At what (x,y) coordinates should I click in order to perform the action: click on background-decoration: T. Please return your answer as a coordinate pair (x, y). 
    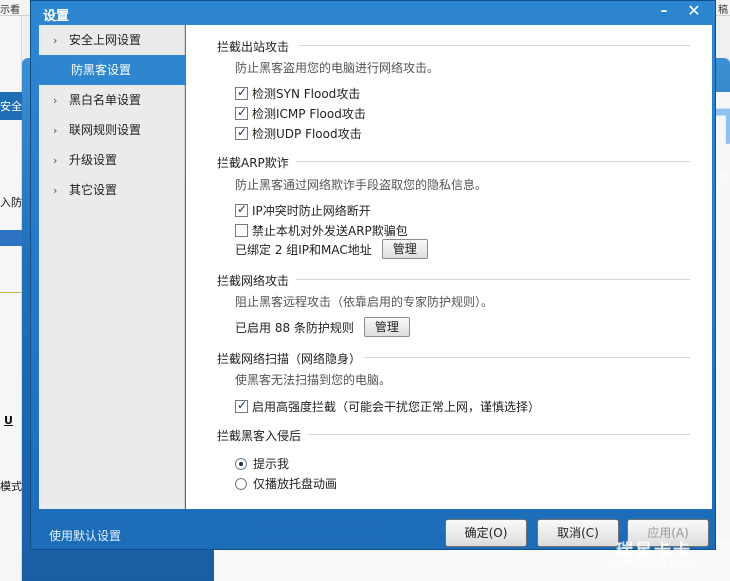
    Looking at the image, I should click on (722, 128).